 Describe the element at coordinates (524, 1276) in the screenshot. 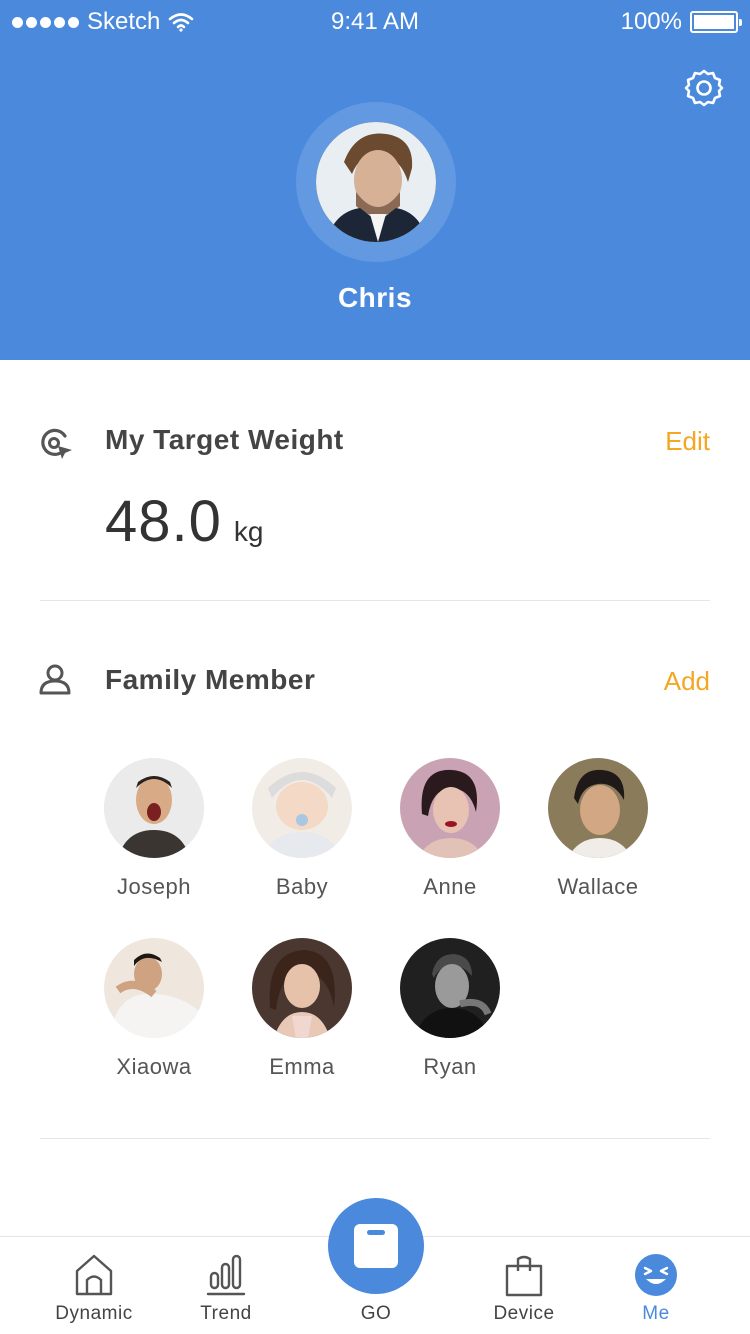

I see `bag-icon` at that location.